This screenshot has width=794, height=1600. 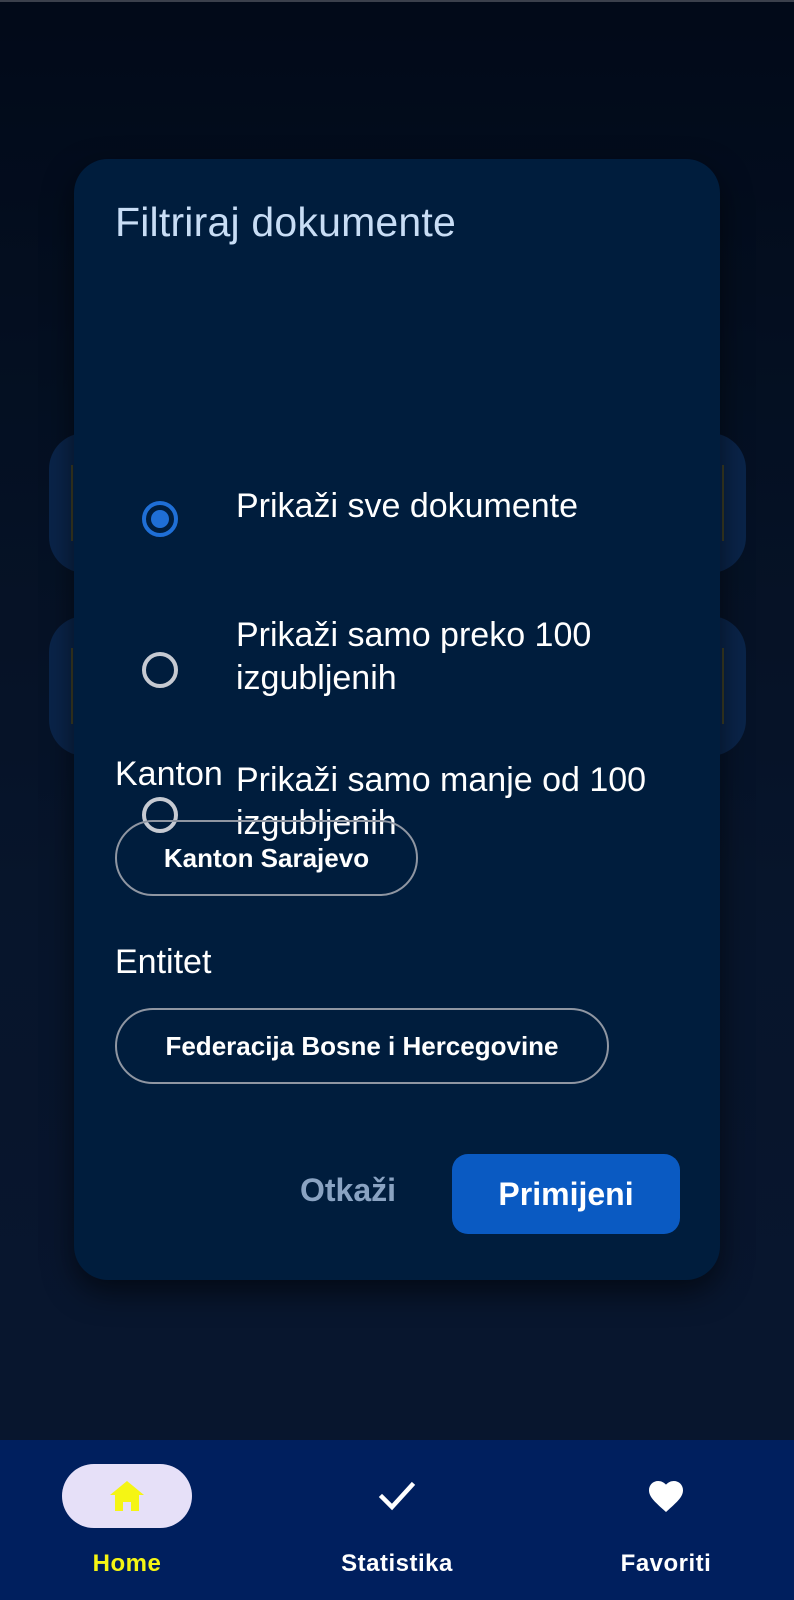 What do you see at coordinates (266, 858) in the screenshot?
I see `kanton-select-button: Kanton Sarajevo` at bounding box center [266, 858].